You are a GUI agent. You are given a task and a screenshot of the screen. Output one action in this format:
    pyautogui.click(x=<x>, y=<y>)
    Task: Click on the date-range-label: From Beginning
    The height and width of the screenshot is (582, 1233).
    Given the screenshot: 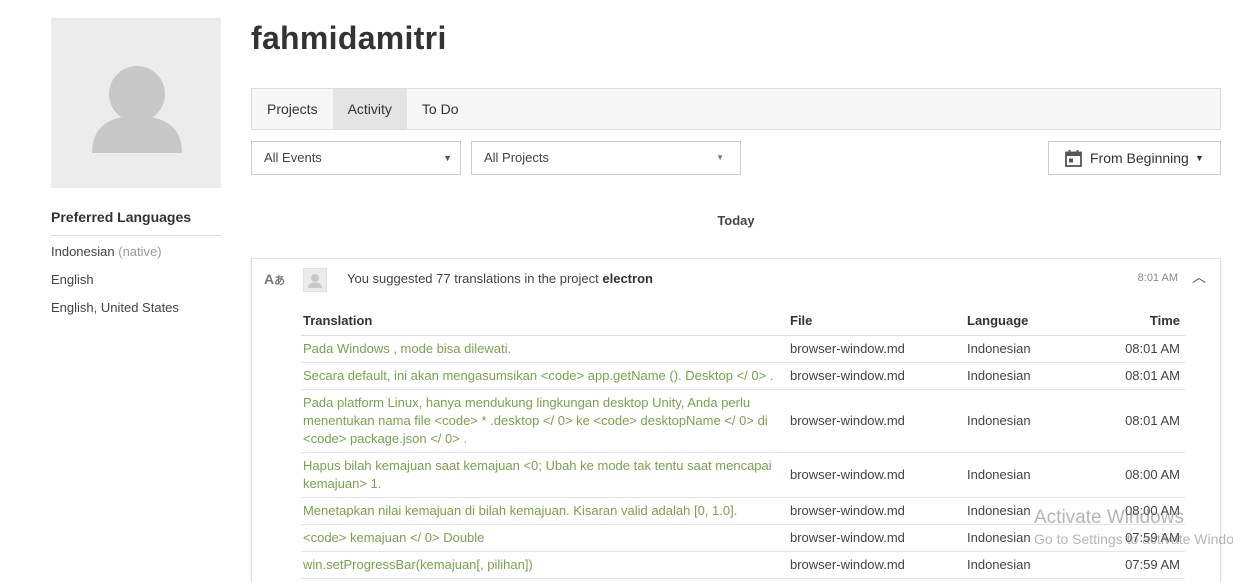 What is the action you would take?
    pyautogui.click(x=1139, y=158)
    